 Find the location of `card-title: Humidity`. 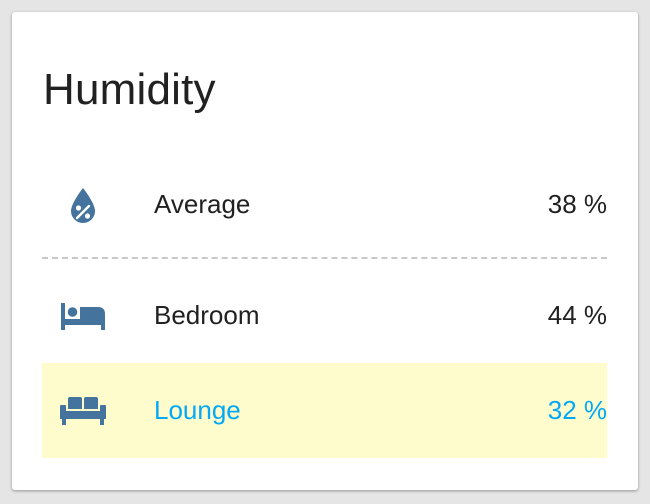

card-title: Humidity is located at coordinates (129, 89).